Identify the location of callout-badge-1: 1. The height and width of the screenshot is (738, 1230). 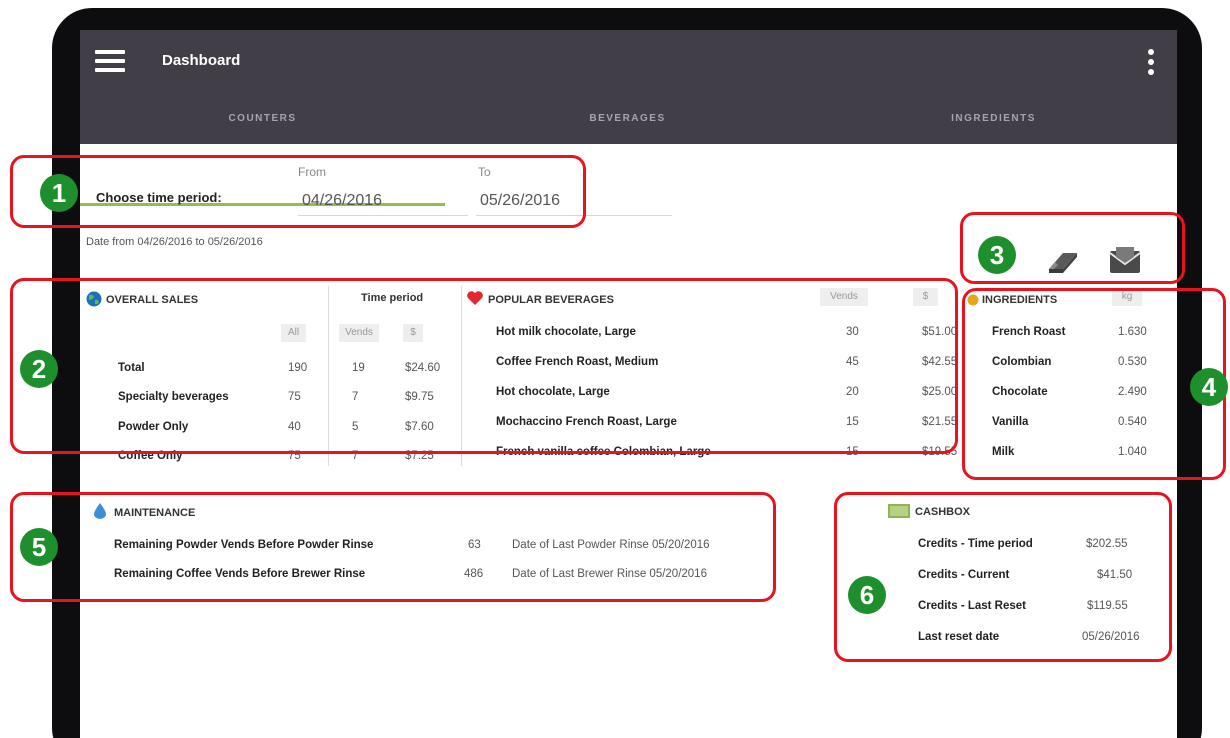
(59, 193).